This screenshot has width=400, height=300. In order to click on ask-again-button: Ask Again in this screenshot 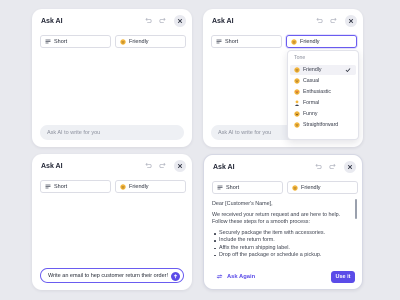, I will do `click(235, 276)`.